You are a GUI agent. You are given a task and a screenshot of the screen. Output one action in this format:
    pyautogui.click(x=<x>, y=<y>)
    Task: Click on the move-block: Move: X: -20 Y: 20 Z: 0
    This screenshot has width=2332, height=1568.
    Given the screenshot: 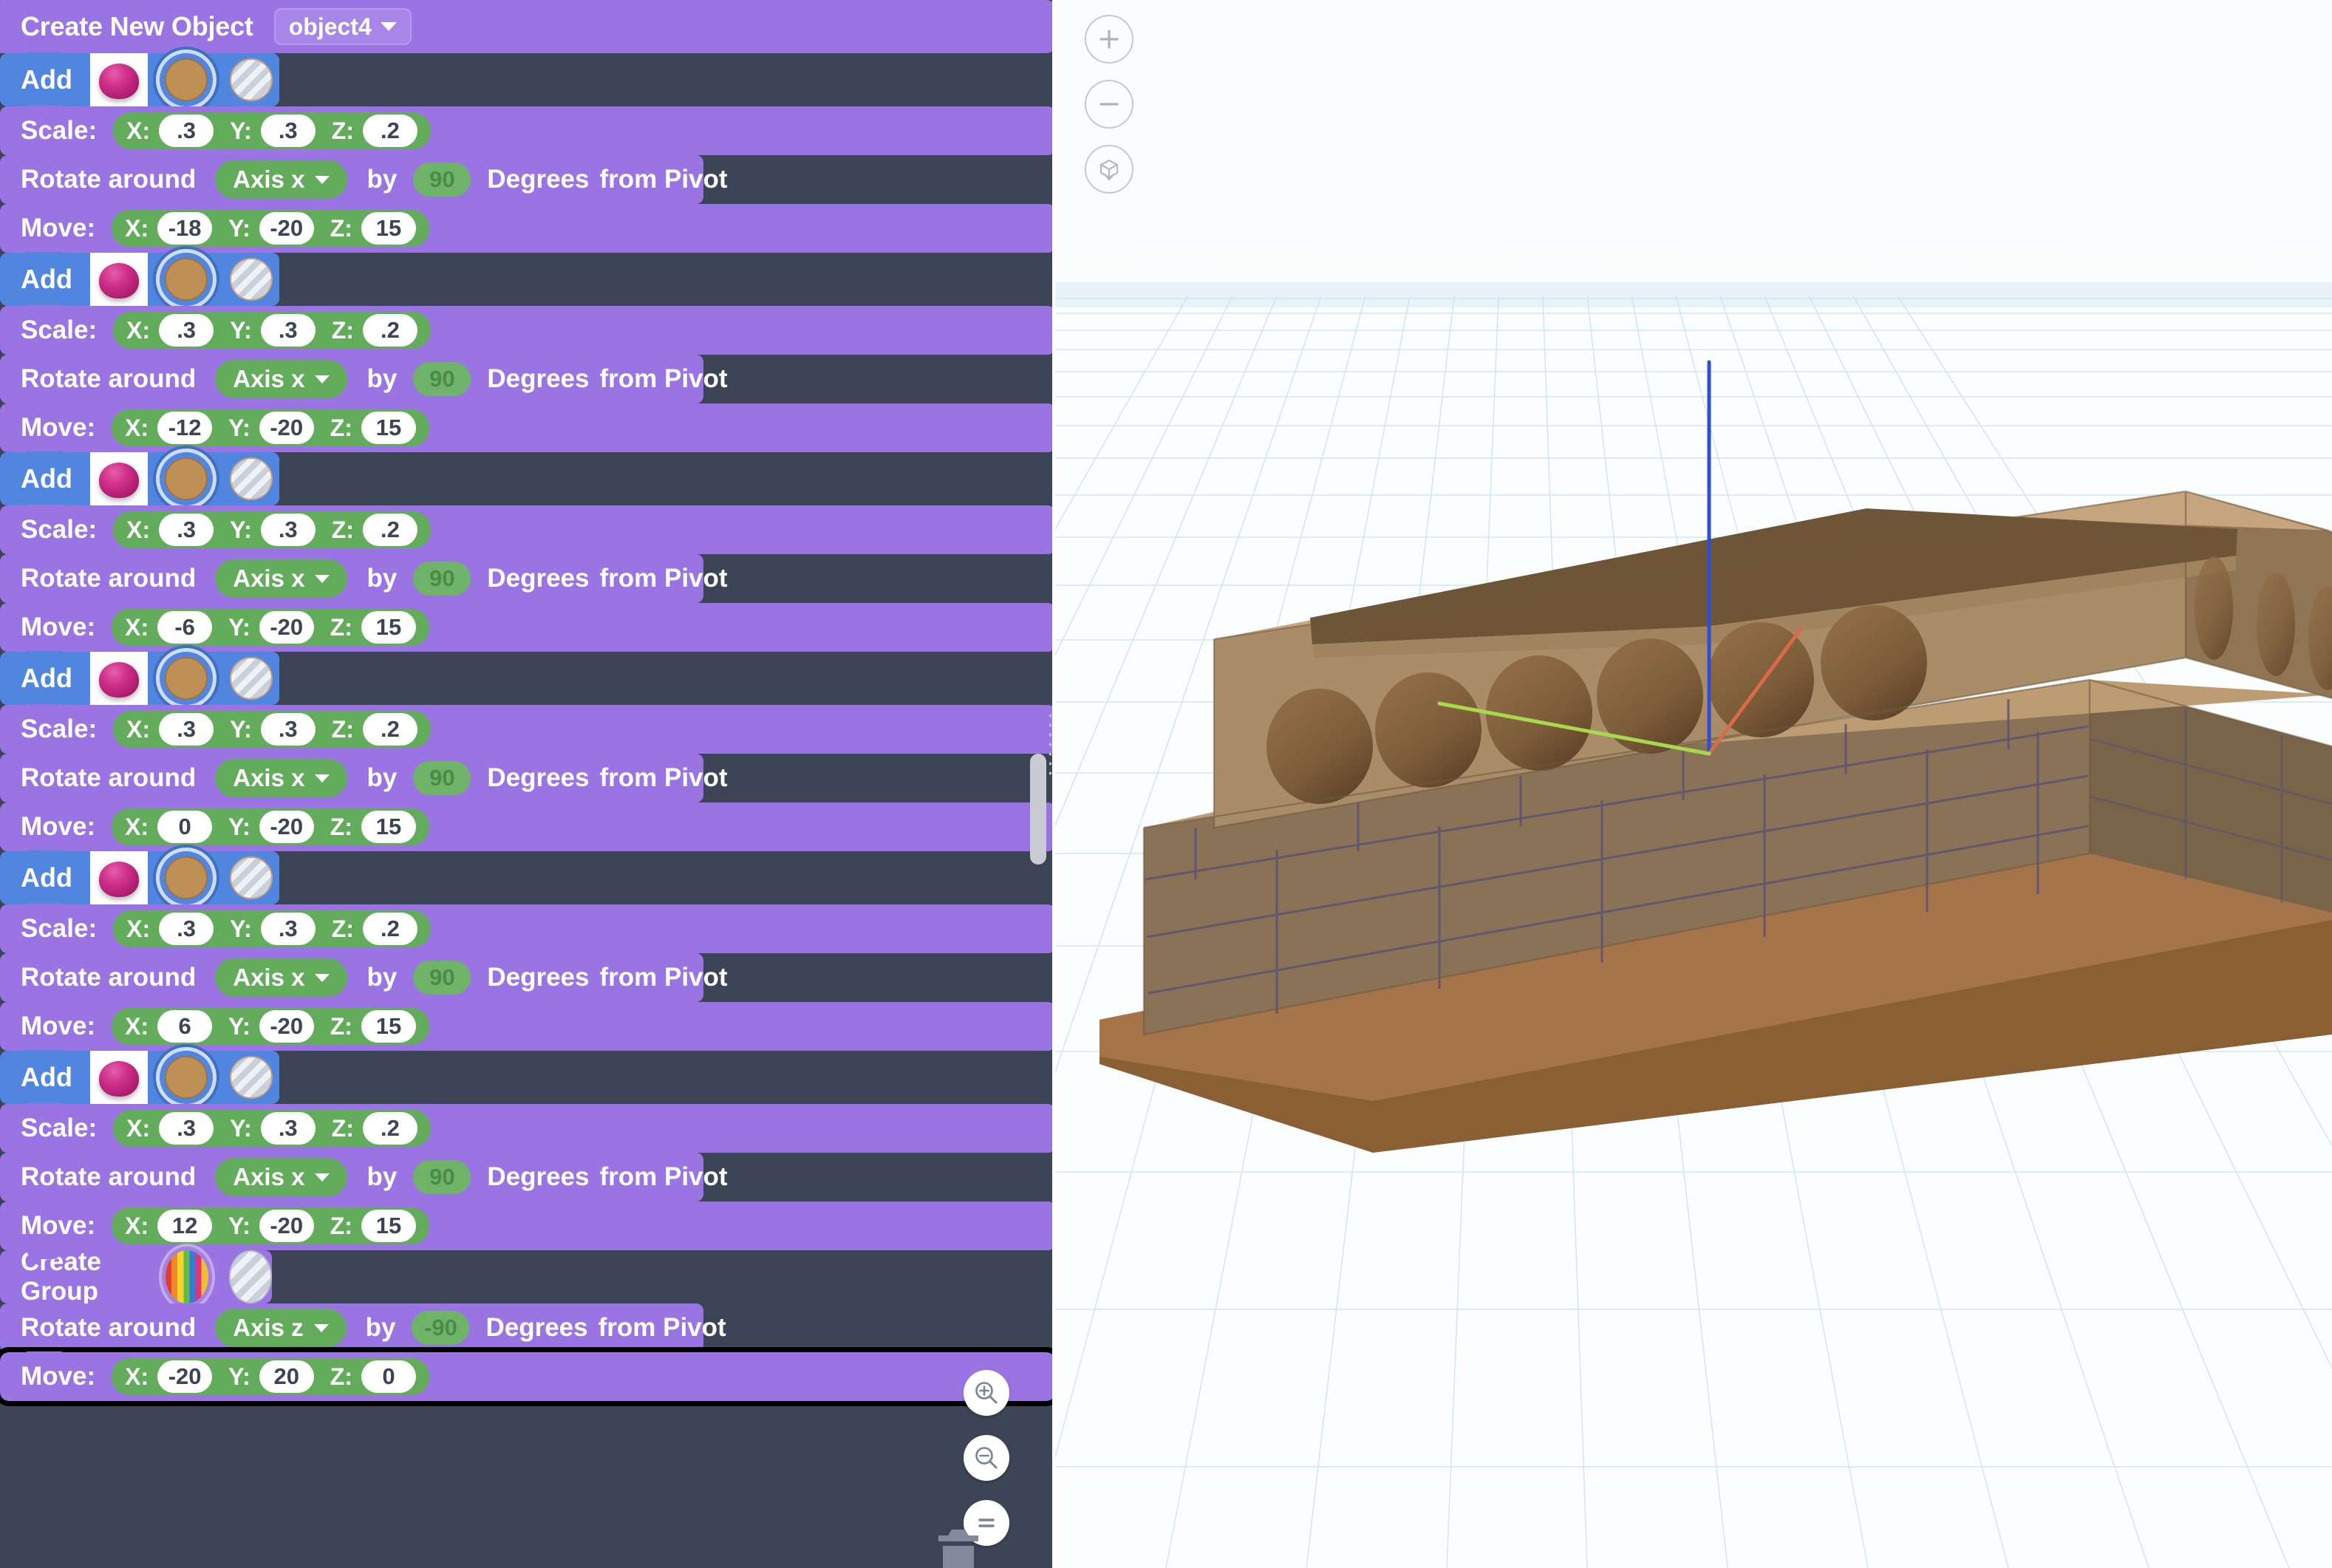 What is the action you would take?
    pyautogui.click(x=527, y=1376)
    